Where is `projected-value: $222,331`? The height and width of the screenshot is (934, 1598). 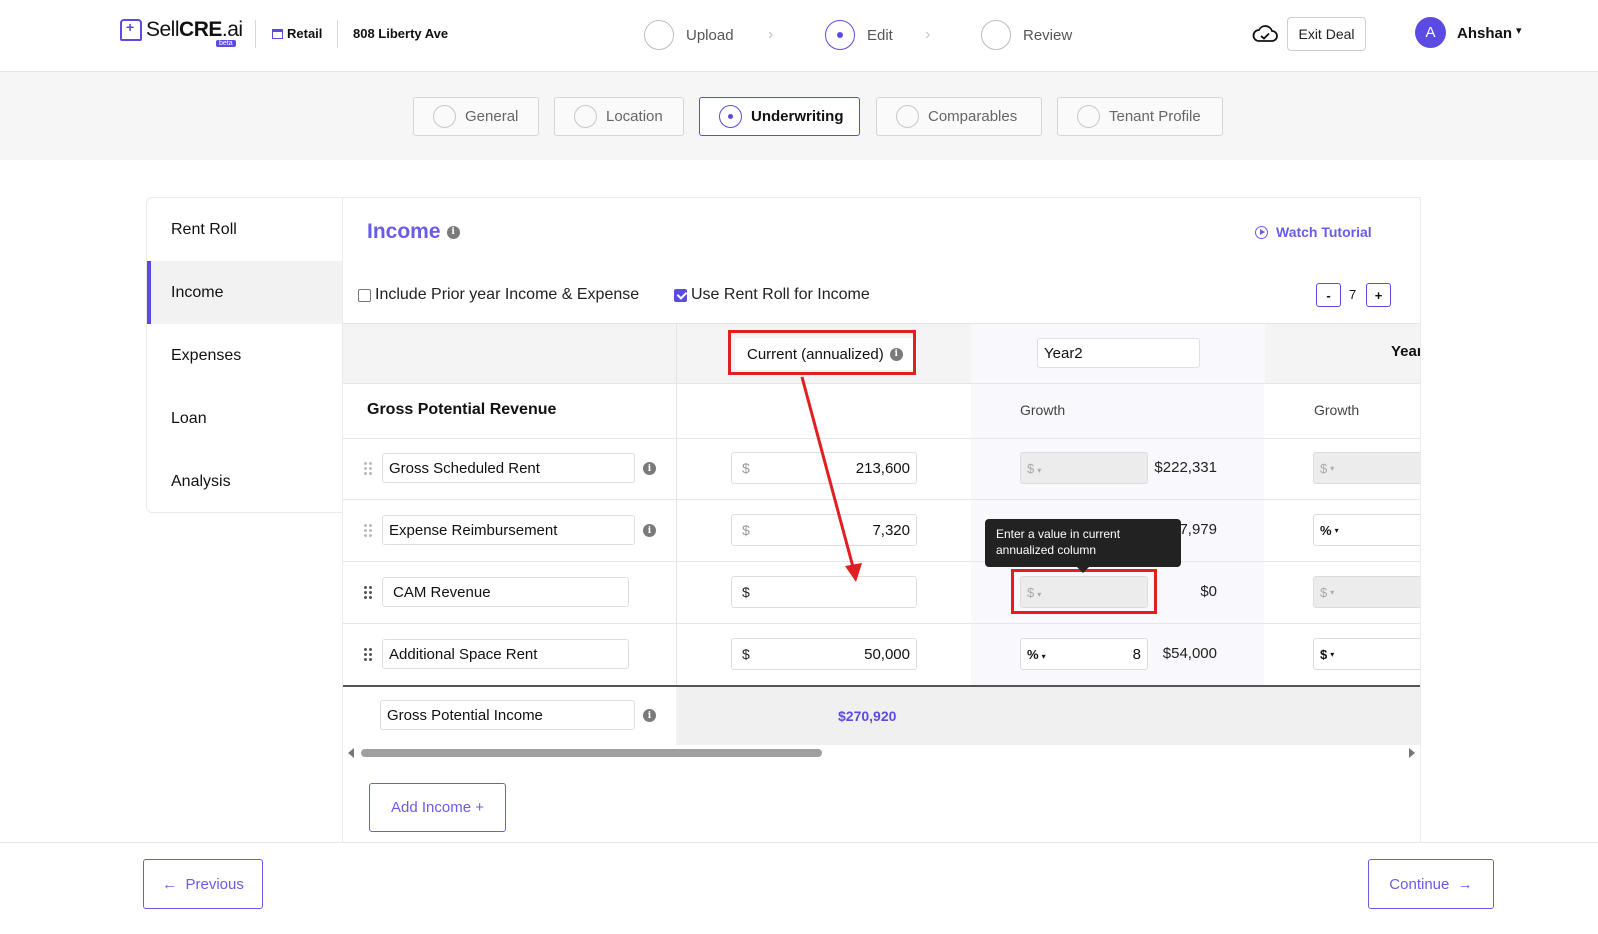 projected-value: $222,331 is located at coordinates (1185, 467).